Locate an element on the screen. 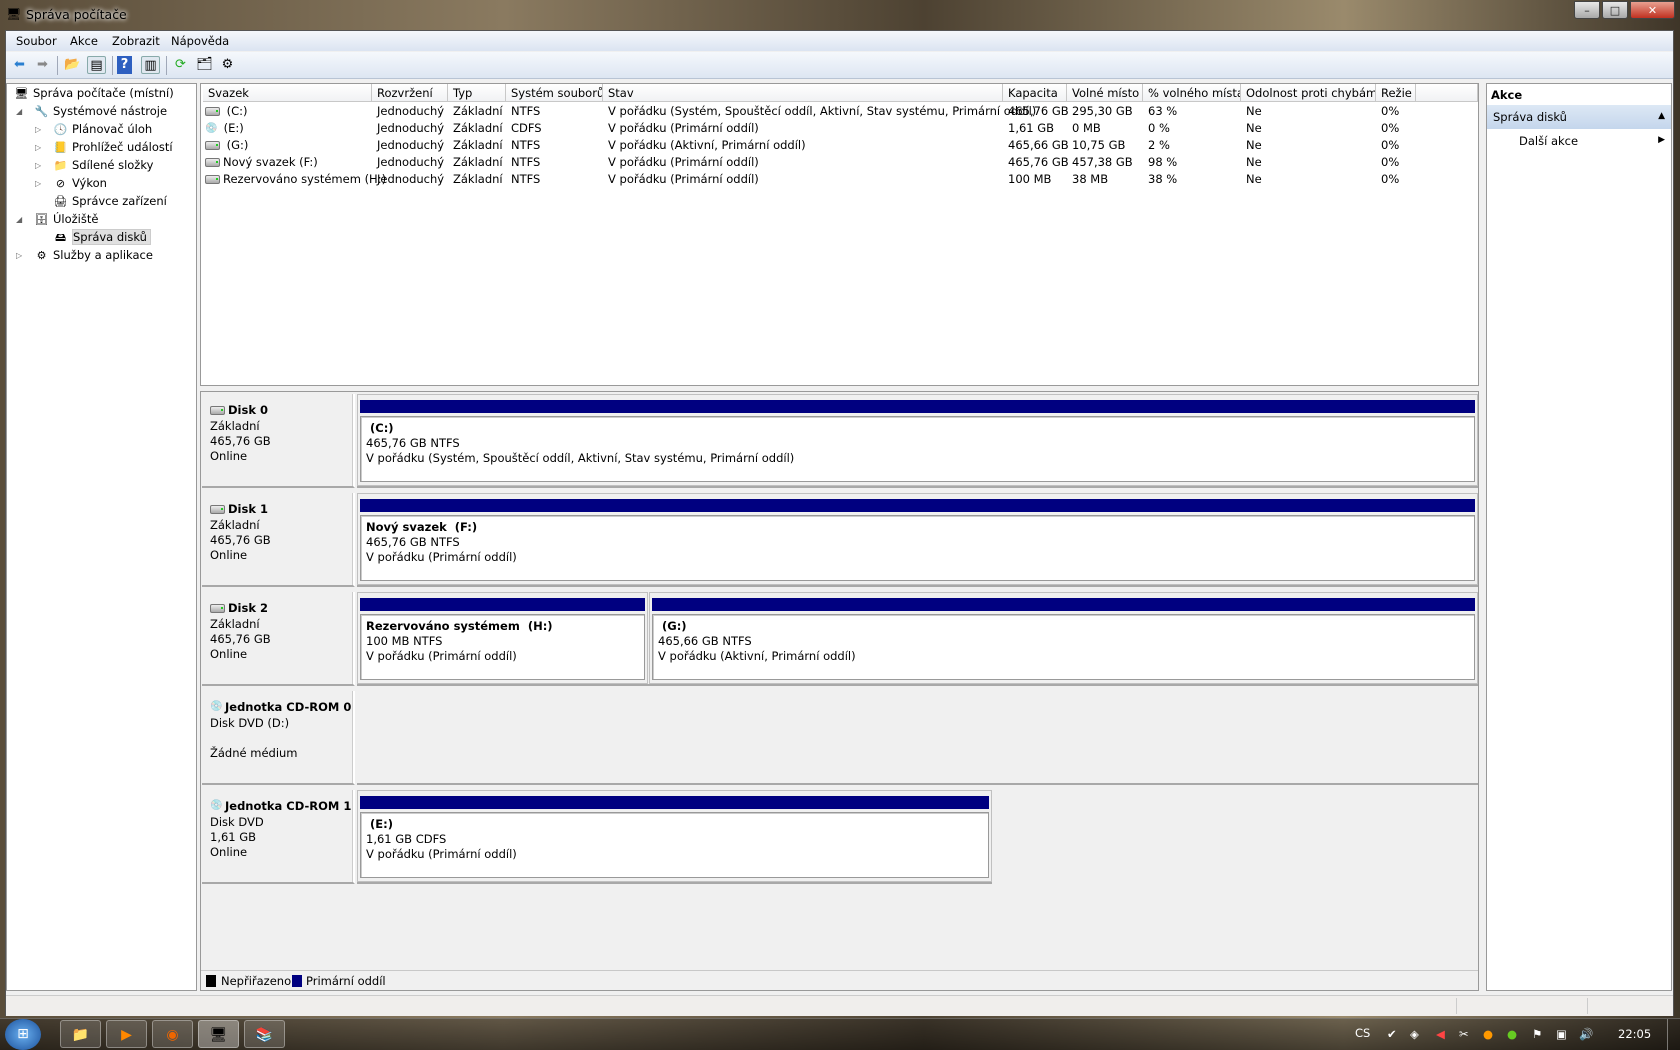 The width and height of the screenshot is (1680, 1050). column-header: Typ is located at coordinates (477, 93).